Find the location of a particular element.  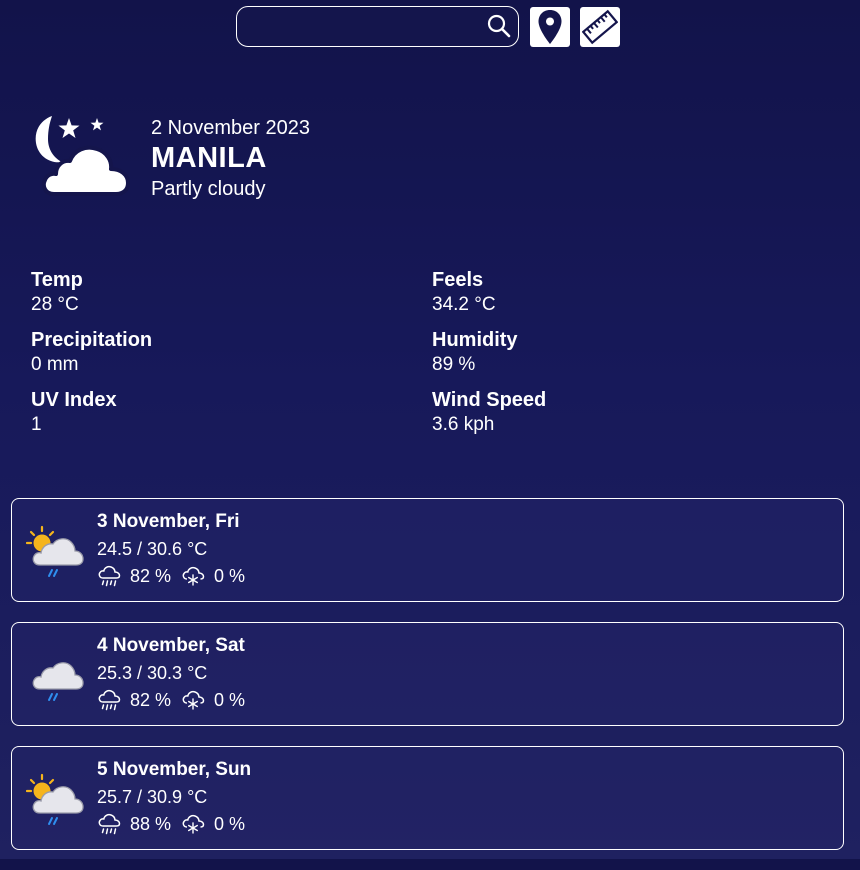

stat-uv-index: UV Index 1 is located at coordinates (231, 412).